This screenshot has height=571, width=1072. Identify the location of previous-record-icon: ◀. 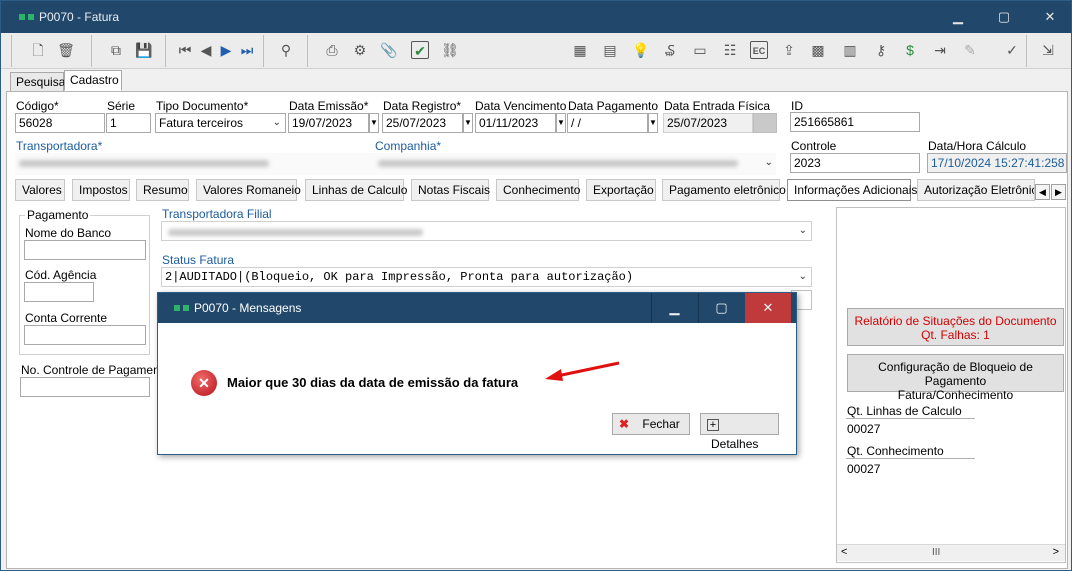
(206, 50).